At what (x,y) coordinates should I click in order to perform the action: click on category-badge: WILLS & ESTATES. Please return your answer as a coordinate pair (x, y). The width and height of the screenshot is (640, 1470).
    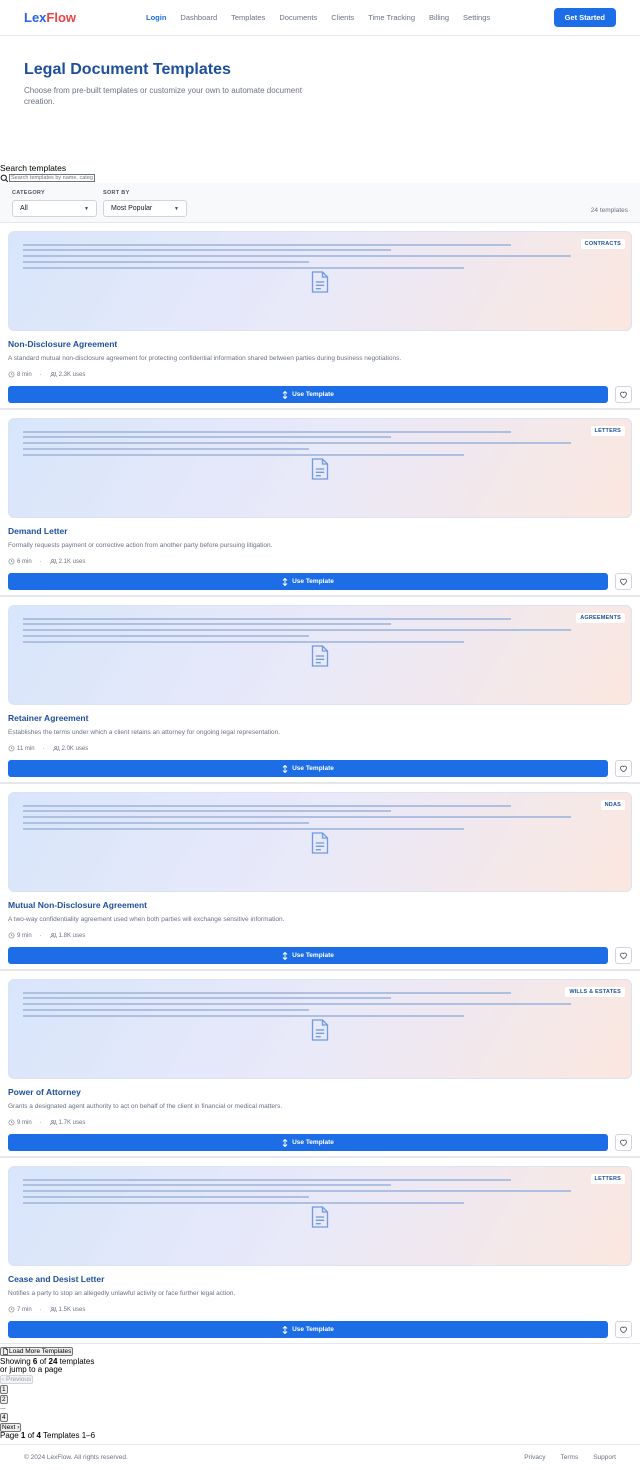
    Looking at the image, I should click on (595, 992).